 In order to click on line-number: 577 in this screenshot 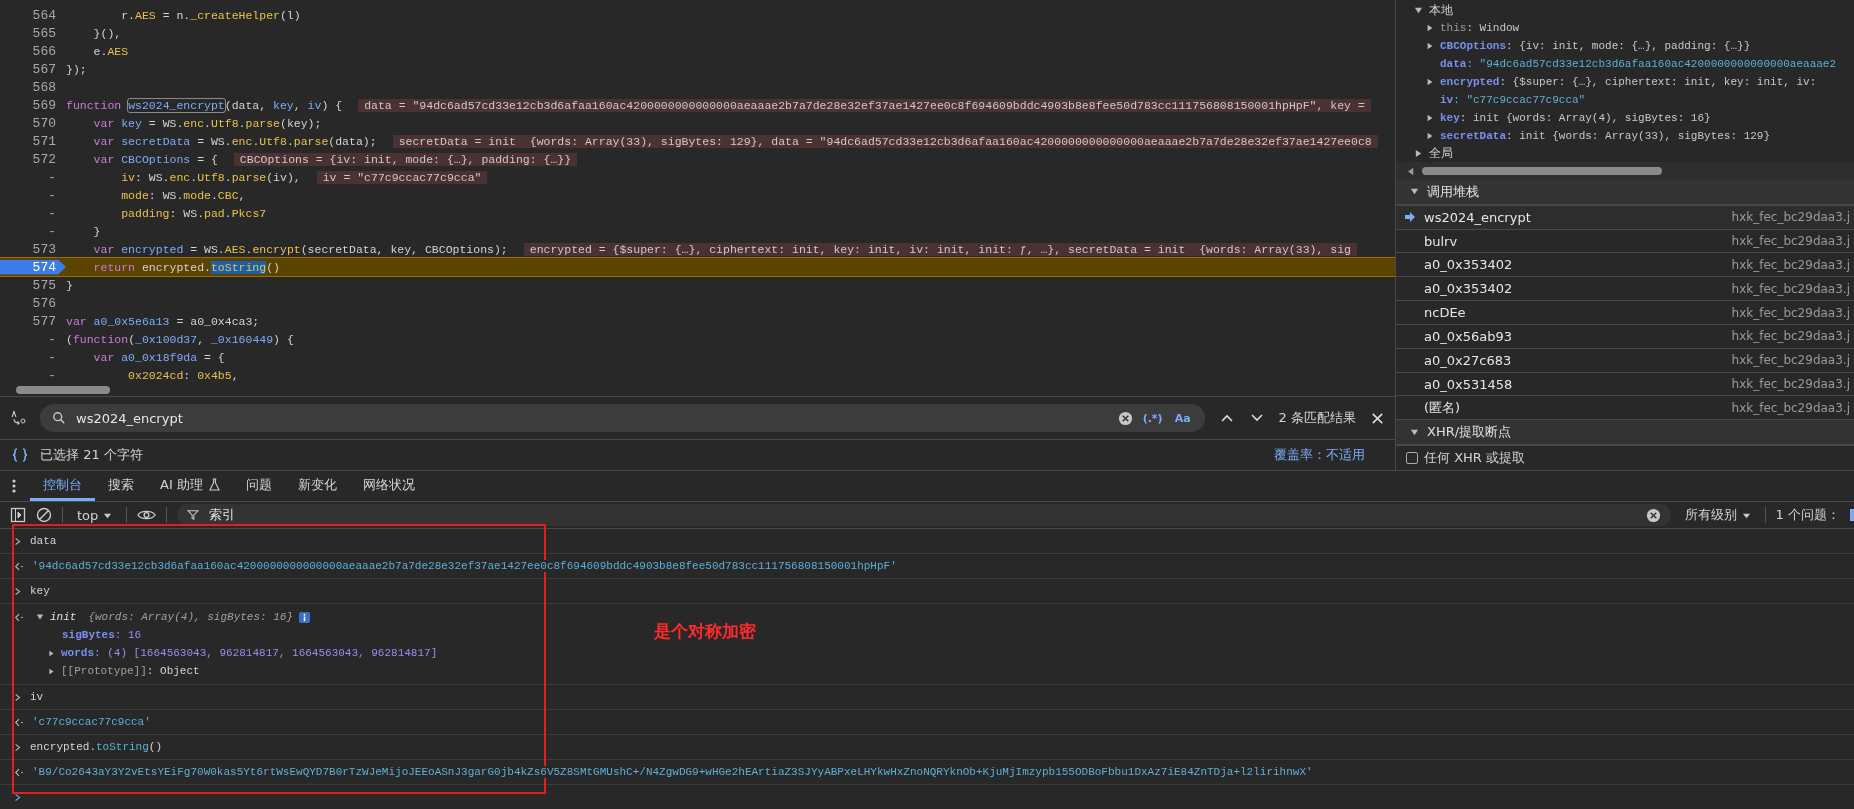, I will do `click(33, 321)`.